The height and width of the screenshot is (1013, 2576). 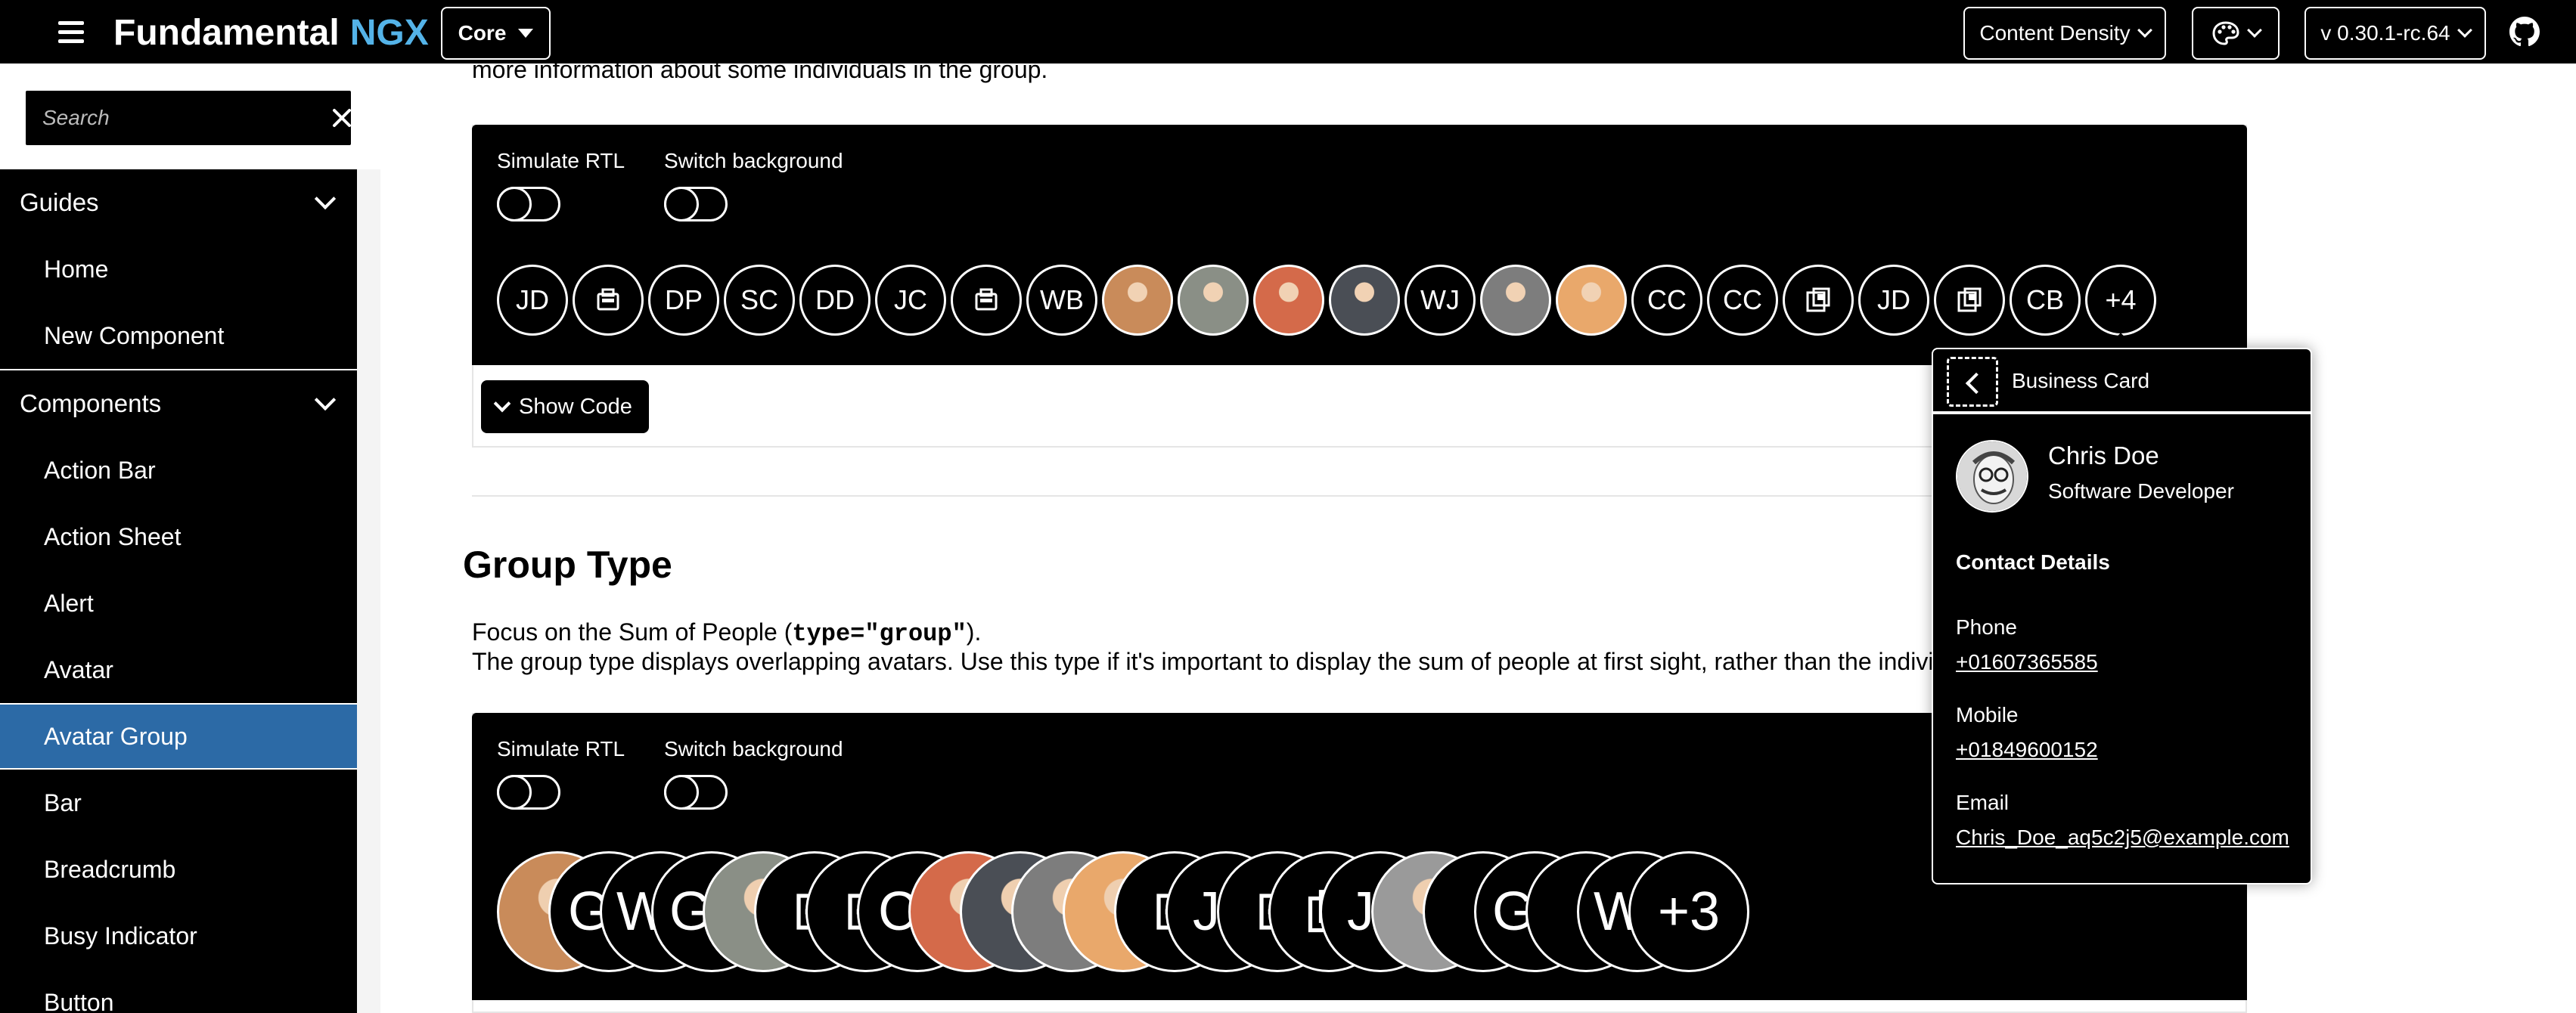 What do you see at coordinates (368, 591) in the screenshot?
I see `sidebar-gutter` at bounding box center [368, 591].